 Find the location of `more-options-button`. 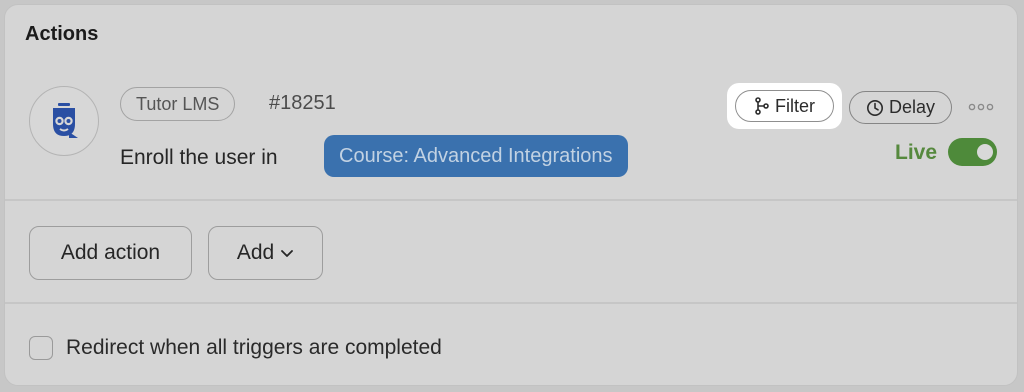

more-options-button is located at coordinates (981, 107).